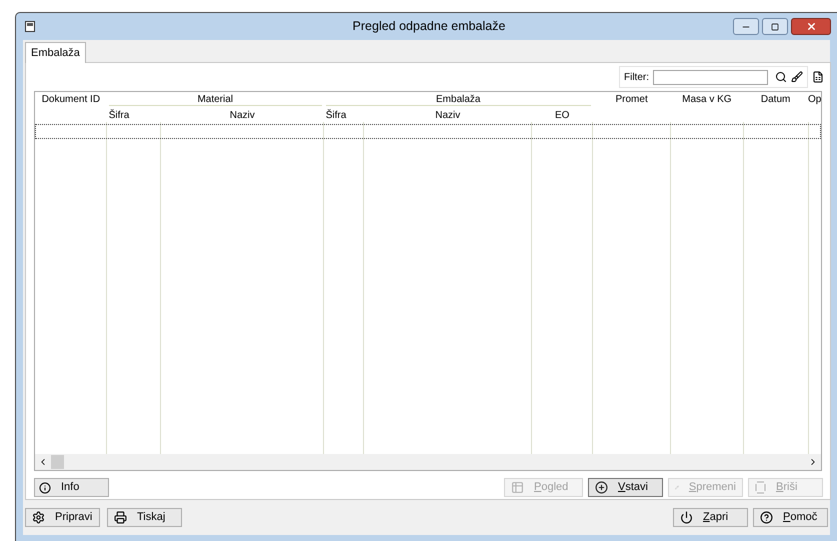 The width and height of the screenshot is (837, 541). I want to click on info-icon, so click(45, 488).